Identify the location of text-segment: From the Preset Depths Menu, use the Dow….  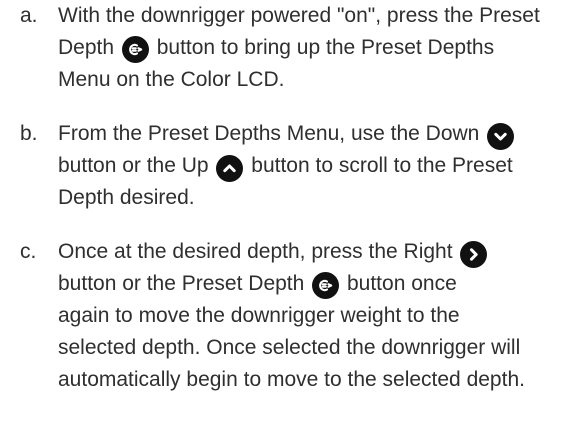
(272, 133).